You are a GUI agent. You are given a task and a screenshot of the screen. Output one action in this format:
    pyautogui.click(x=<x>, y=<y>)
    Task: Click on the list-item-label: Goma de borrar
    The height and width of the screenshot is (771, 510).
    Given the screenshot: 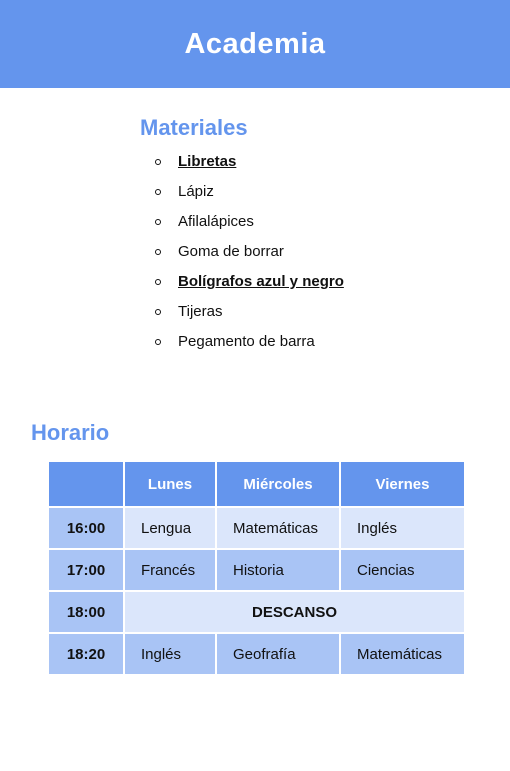 What is the action you would take?
    pyautogui.click(x=231, y=251)
    